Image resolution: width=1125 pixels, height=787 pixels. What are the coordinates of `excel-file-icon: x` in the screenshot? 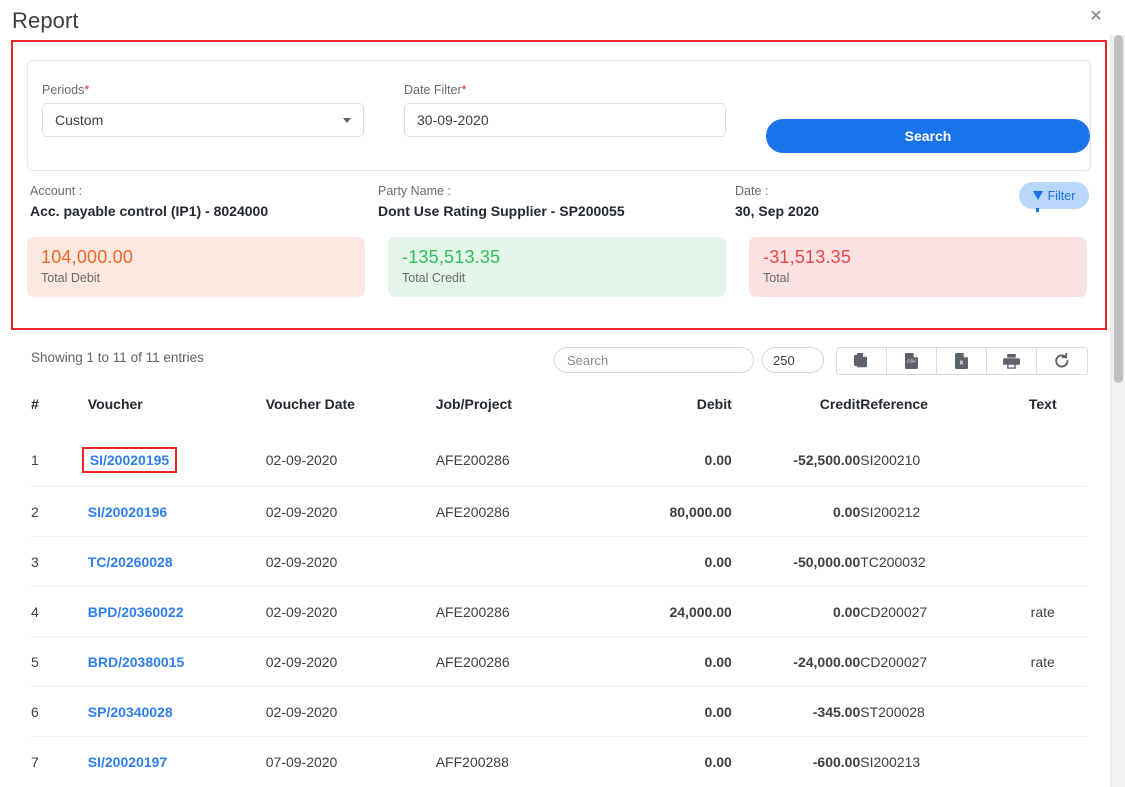 It's located at (962, 361).